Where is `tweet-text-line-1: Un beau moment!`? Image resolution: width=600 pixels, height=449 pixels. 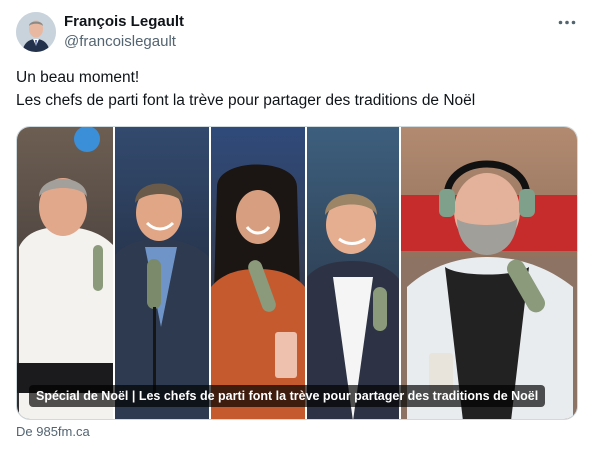 tweet-text-line-1: Un beau moment! is located at coordinates (78, 77).